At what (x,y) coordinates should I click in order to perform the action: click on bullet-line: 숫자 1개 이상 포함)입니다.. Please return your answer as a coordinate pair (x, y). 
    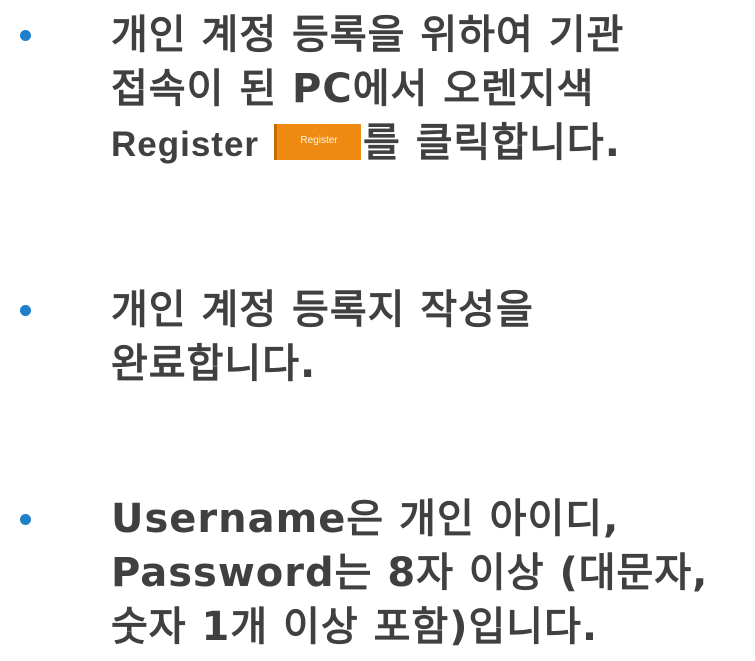
    Looking at the image, I should click on (355, 627).